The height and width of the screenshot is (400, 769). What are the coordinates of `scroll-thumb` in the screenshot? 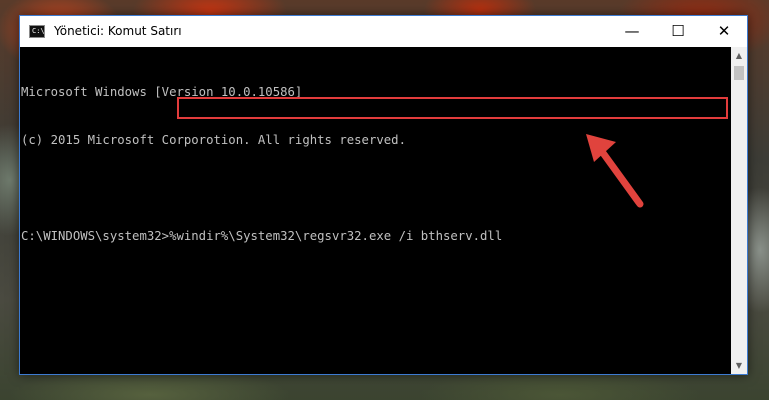 It's located at (739, 73).